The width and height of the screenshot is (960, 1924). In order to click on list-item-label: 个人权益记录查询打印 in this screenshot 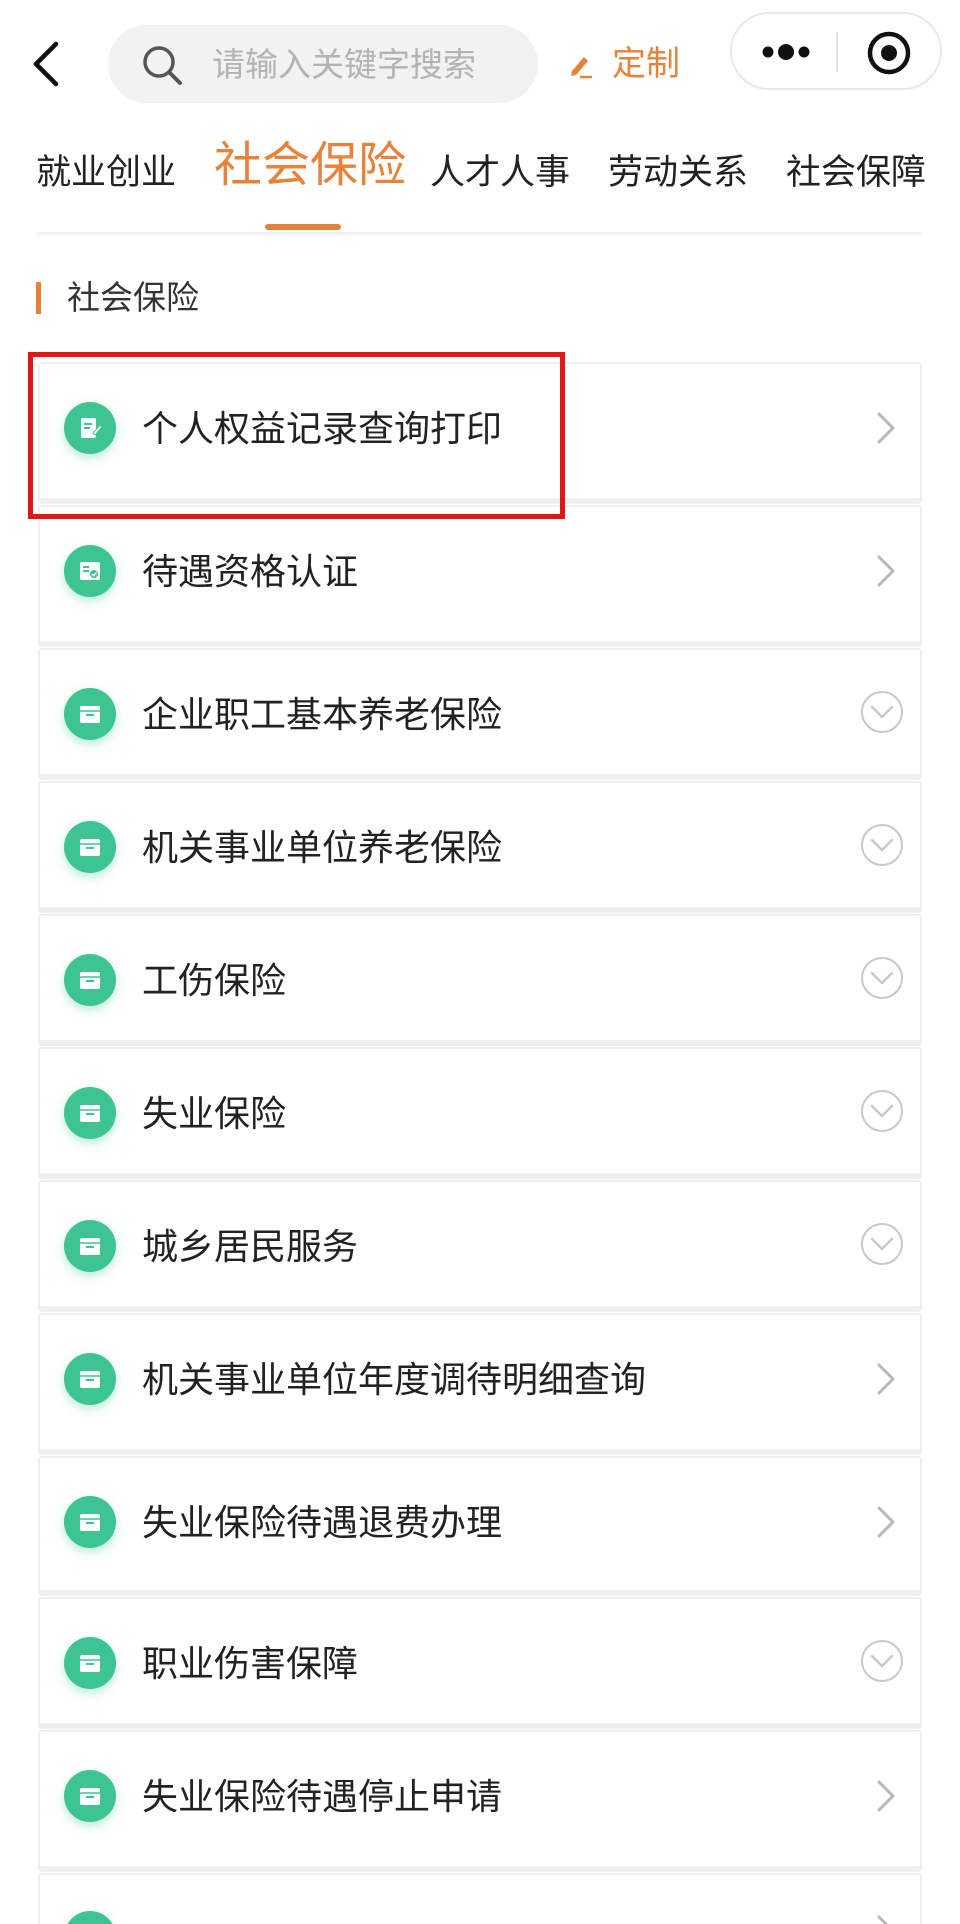, I will do `click(322, 429)`.